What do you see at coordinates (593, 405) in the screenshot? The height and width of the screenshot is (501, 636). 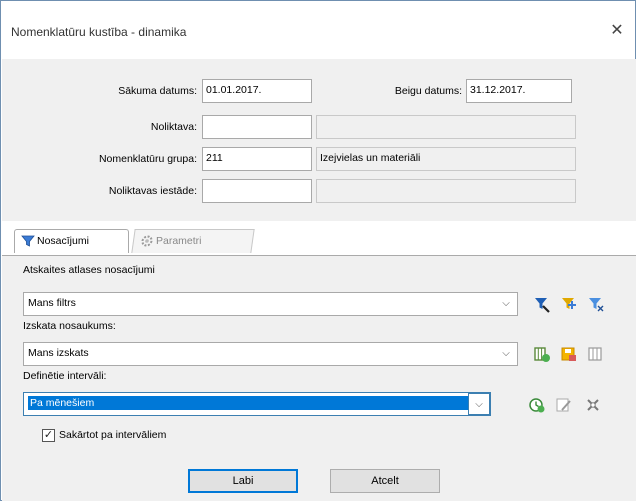 I see `interval-delete-icon` at bounding box center [593, 405].